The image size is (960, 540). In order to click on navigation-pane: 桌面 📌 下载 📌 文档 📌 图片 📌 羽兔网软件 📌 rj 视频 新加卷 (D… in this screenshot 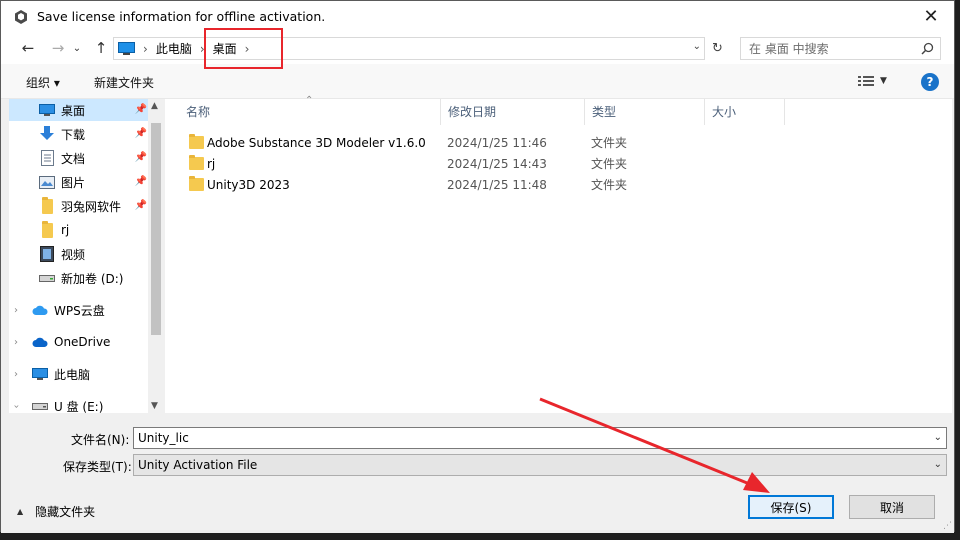, I will do `click(86, 256)`.